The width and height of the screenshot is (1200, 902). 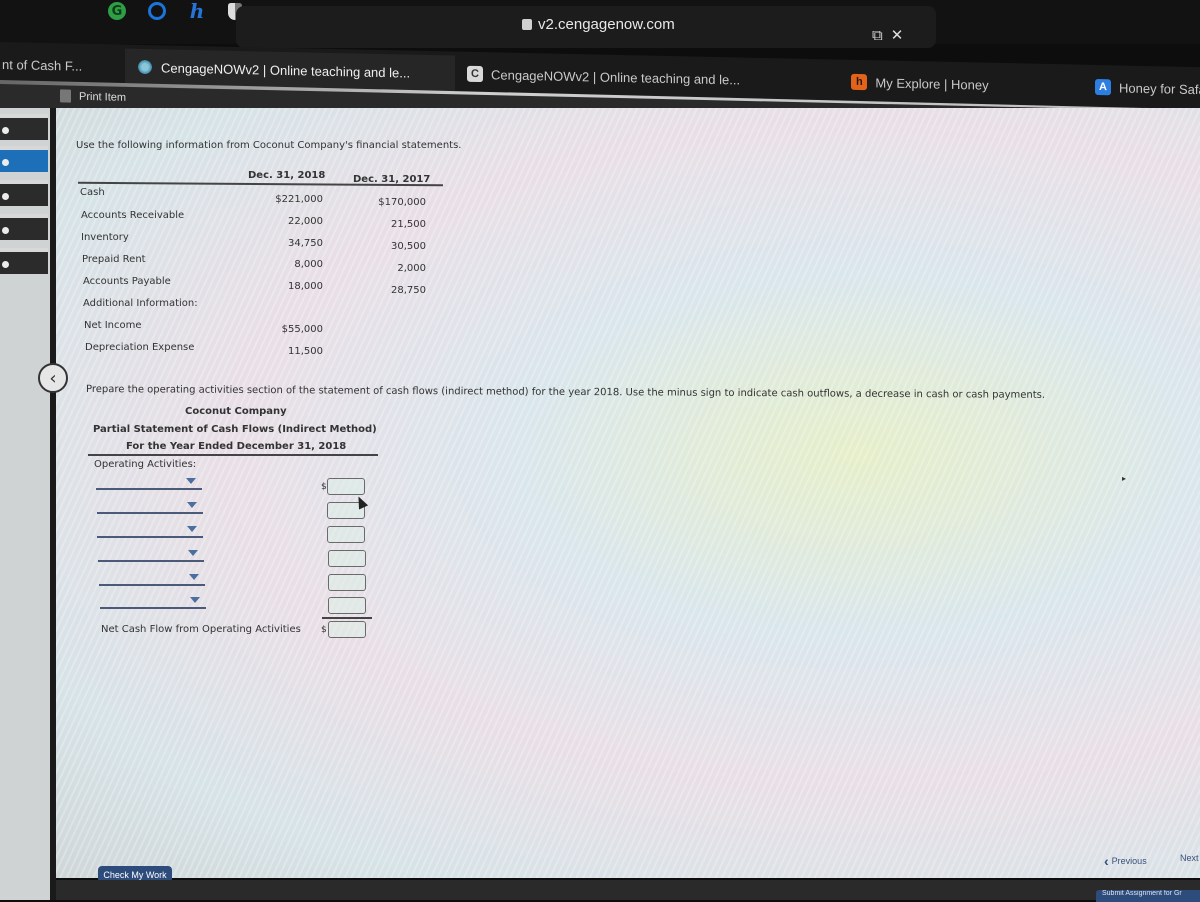 I want to click on print-item-button: Print Item, so click(x=93, y=96).